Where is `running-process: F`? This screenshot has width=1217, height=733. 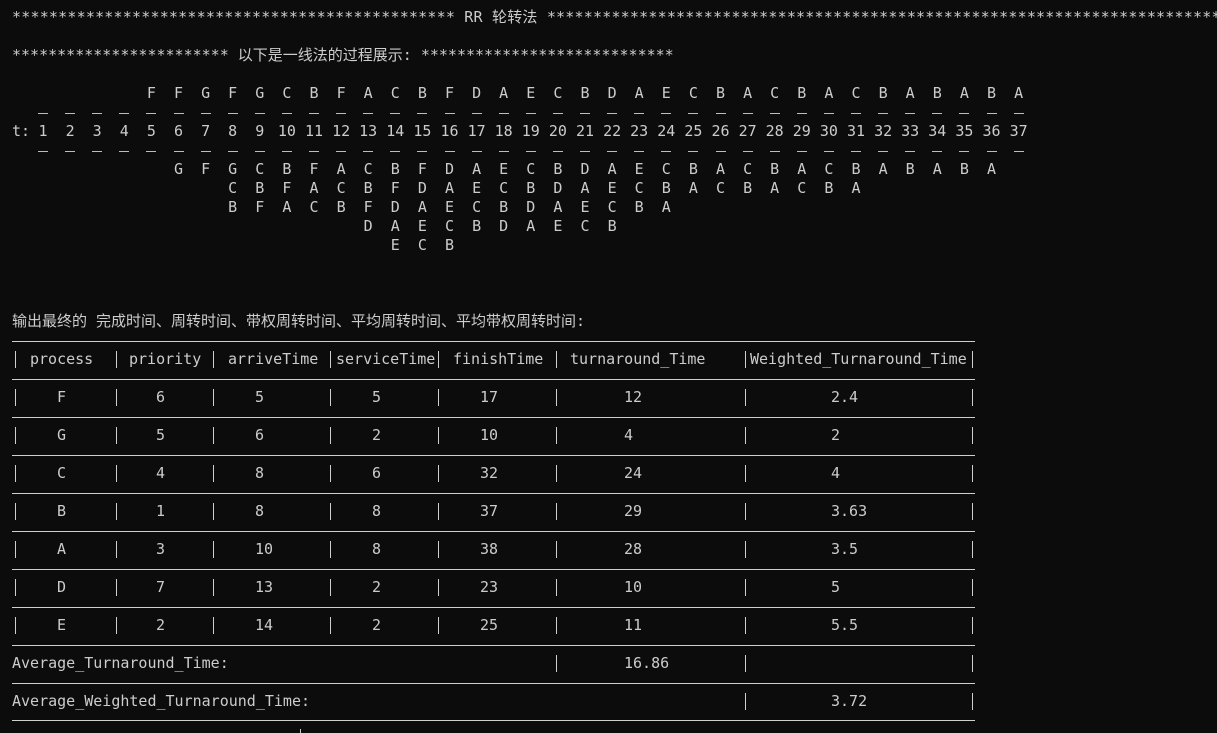
running-process: F is located at coordinates (151, 93).